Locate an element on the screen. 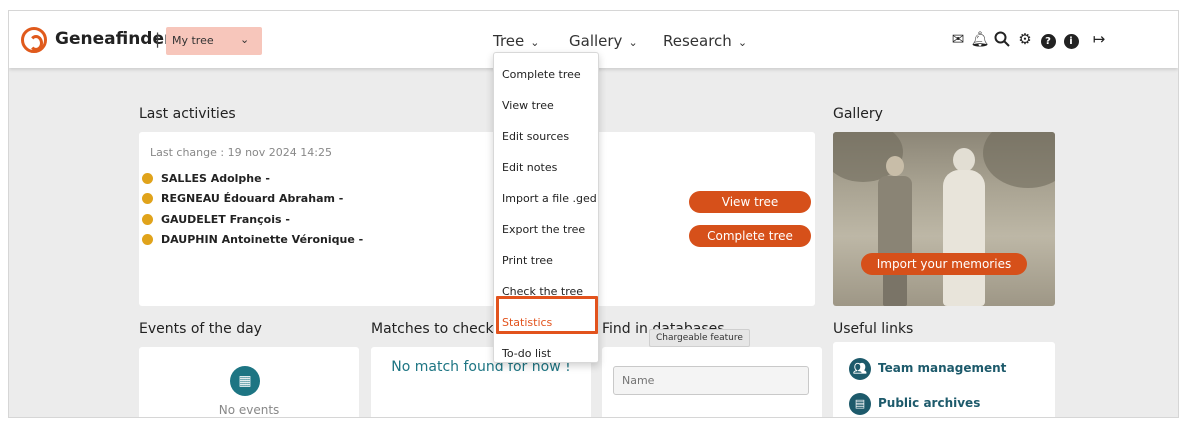 The width and height of the screenshot is (1188, 421). gallery-title: Gallery is located at coordinates (858, 114).